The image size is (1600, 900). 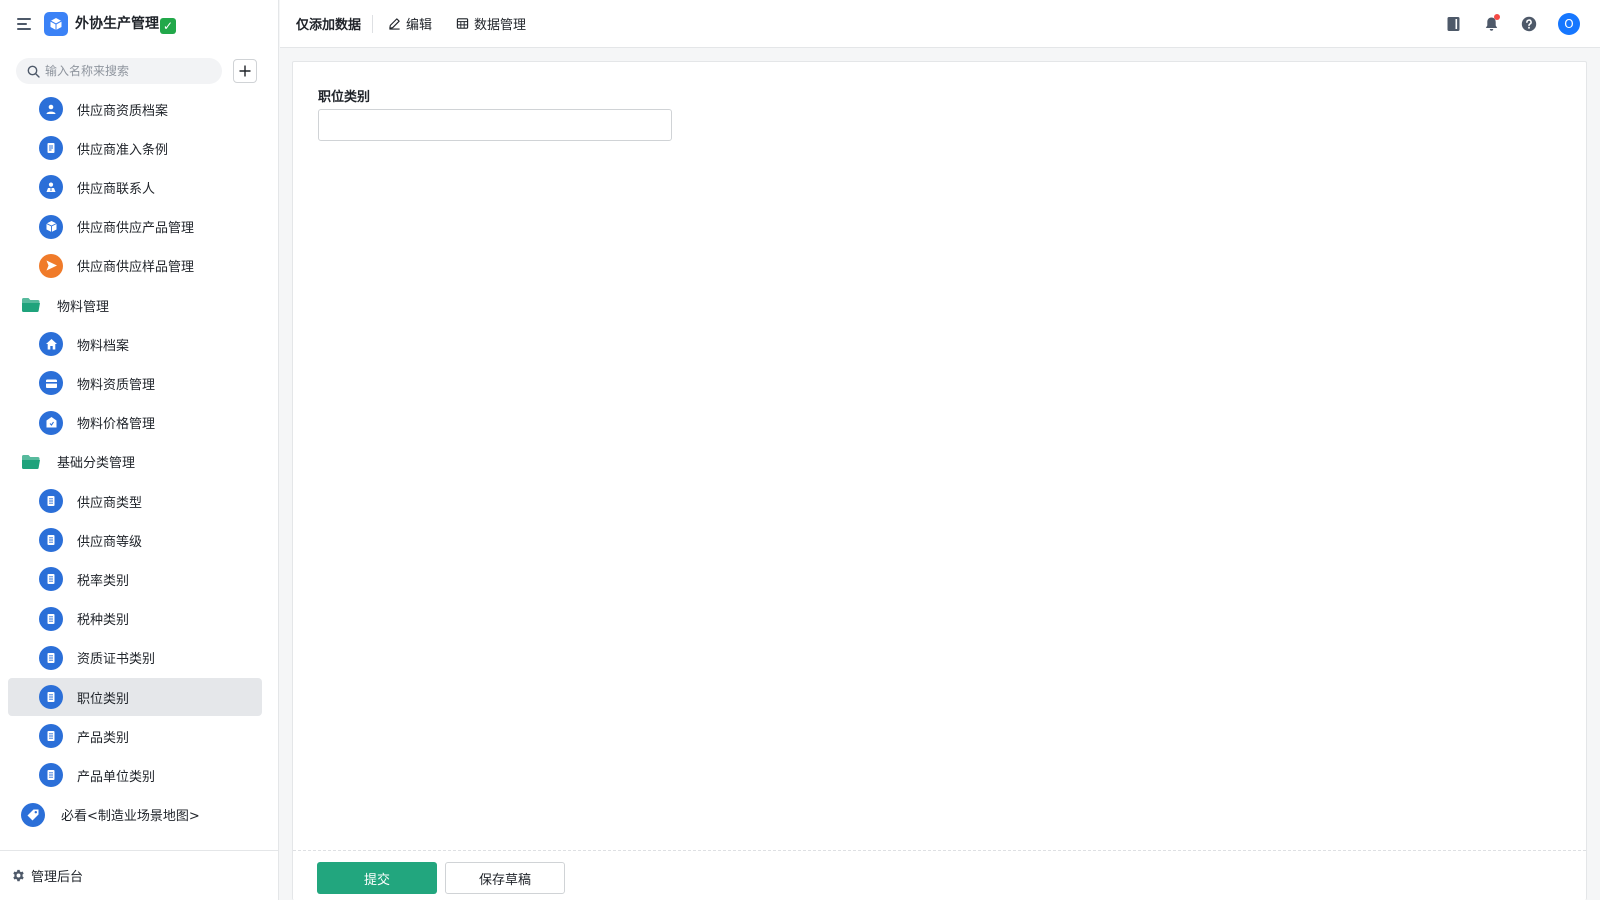 I want to click on sidebar-item-label: 资质证书类别, so click(x=116, y=660).